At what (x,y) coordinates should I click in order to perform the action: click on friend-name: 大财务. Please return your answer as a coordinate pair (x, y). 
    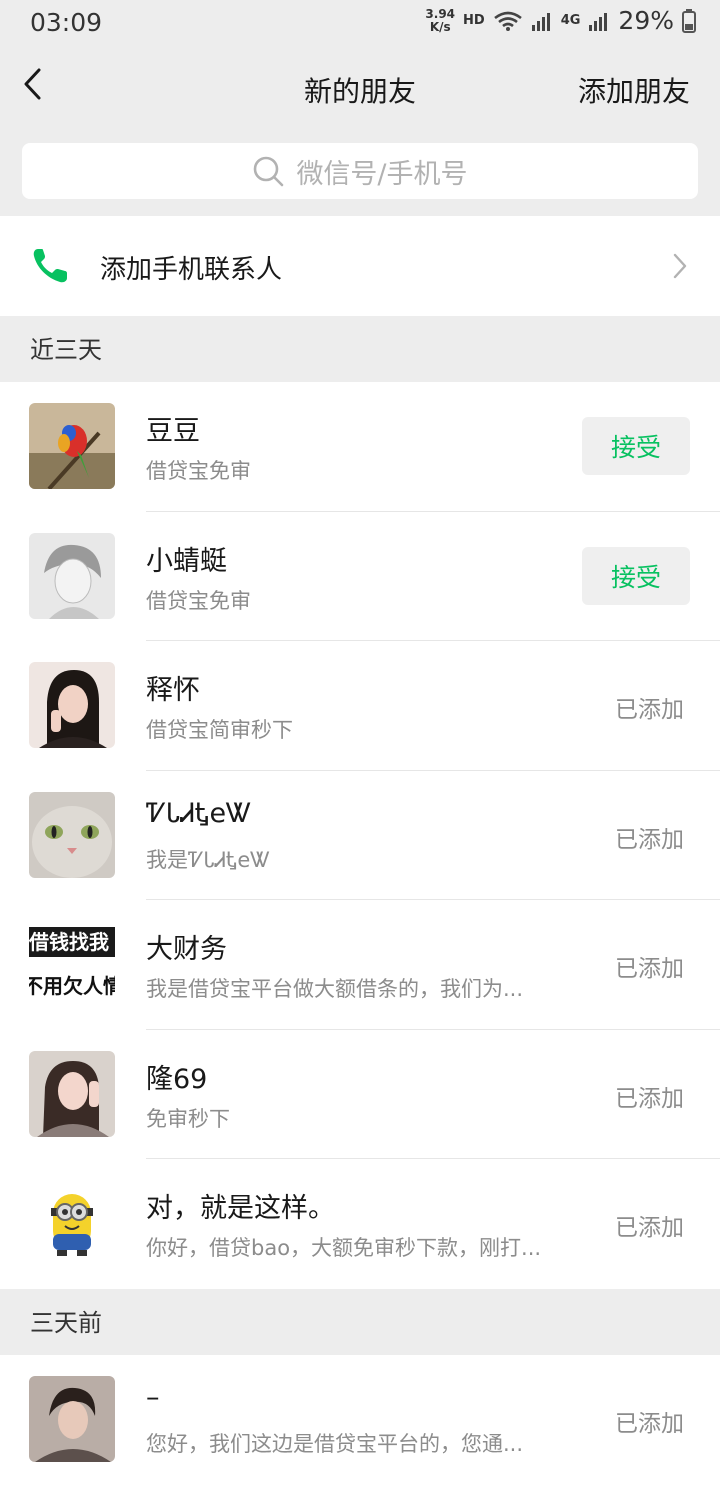
    Looking at the image, I should click on (186, 949).